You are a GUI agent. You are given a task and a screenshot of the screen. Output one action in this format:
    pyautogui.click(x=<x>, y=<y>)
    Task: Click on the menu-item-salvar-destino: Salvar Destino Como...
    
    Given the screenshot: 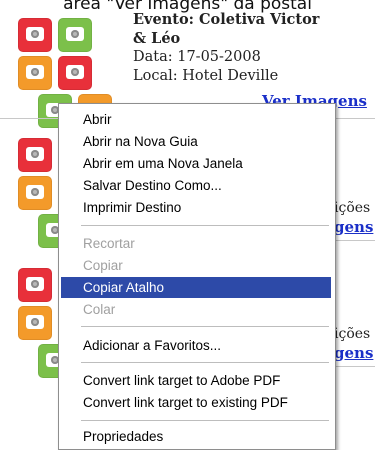 What is the action you would take?
    pyautogui.click(x=196, y=185)
    